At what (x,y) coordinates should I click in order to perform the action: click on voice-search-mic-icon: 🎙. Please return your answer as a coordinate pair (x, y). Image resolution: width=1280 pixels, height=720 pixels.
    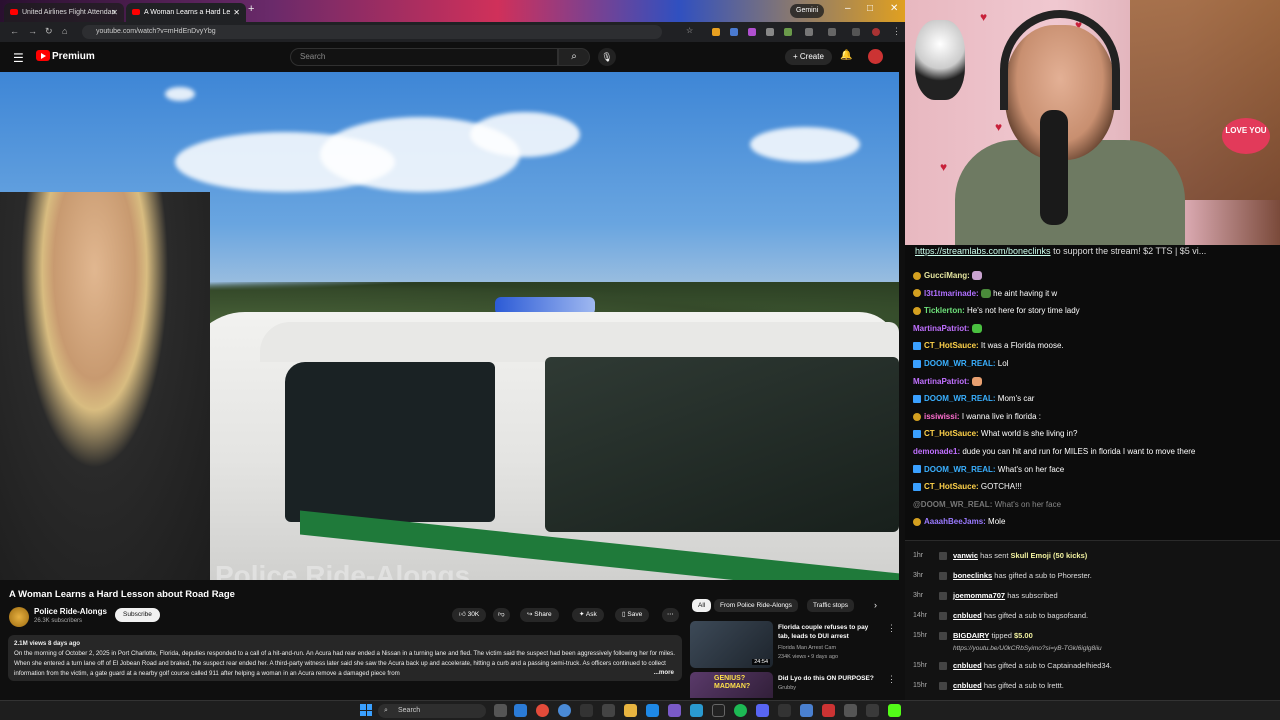
    Looking at the image, I should click on (607, 57).